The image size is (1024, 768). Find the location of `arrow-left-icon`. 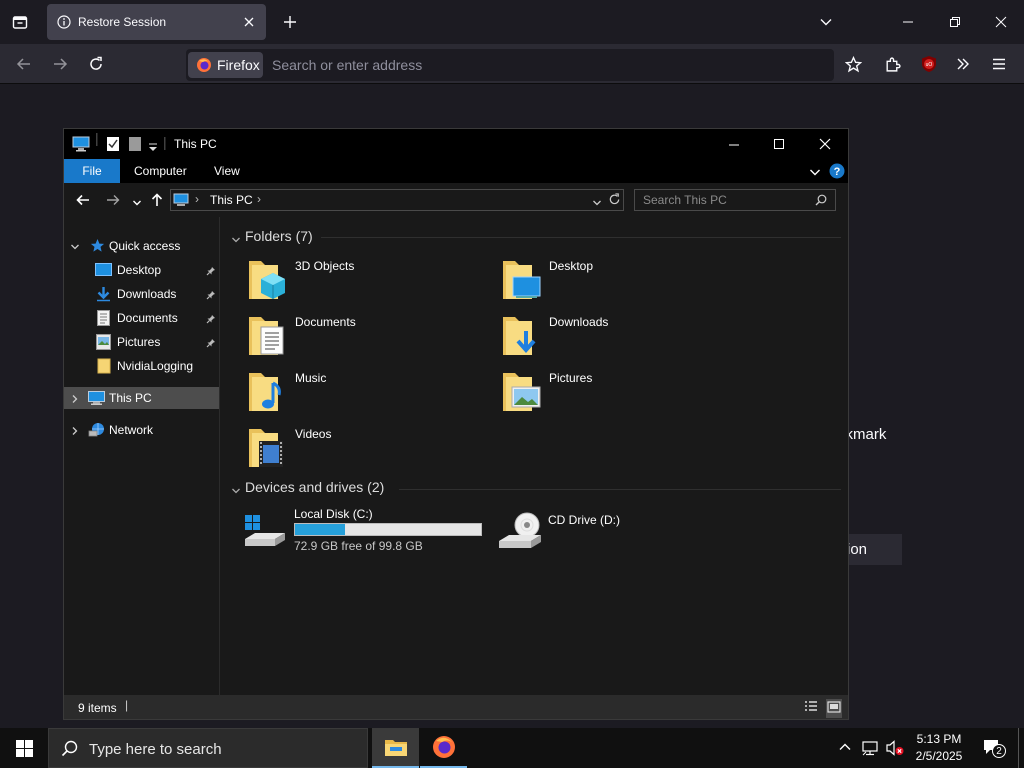

arrow-left-icon is located at coordinates (82, 200).